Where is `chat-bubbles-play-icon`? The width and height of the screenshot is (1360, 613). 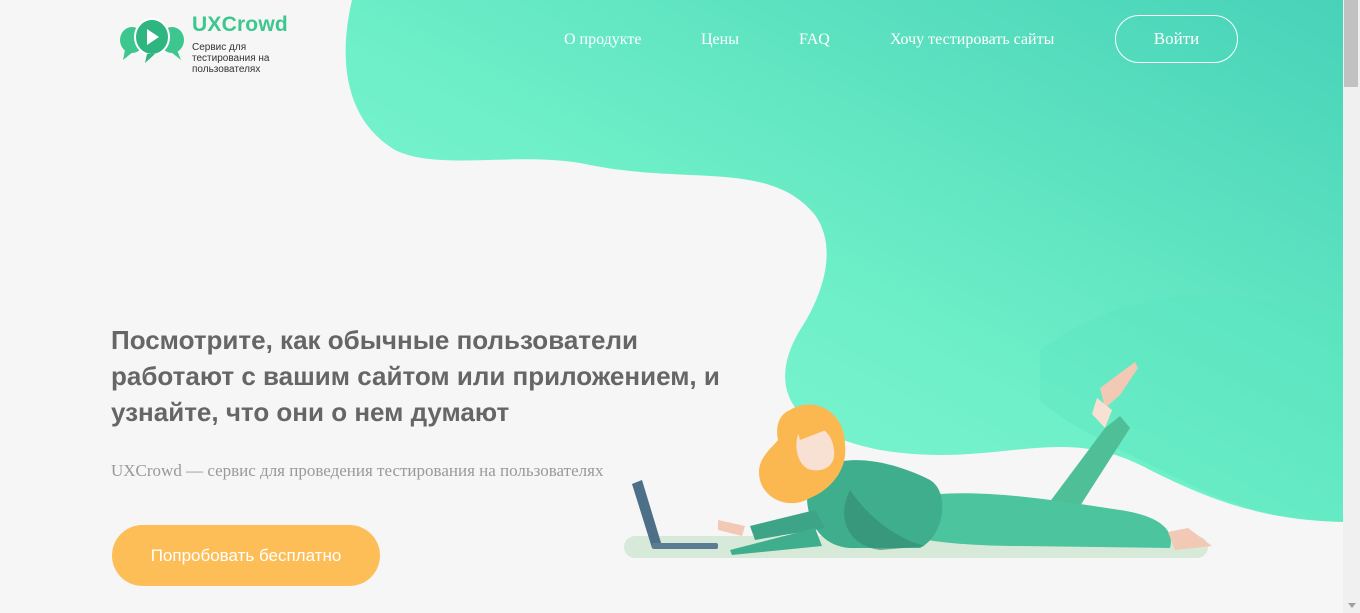 chat-bubbles-play-icon is located at coordinates (152, 40).